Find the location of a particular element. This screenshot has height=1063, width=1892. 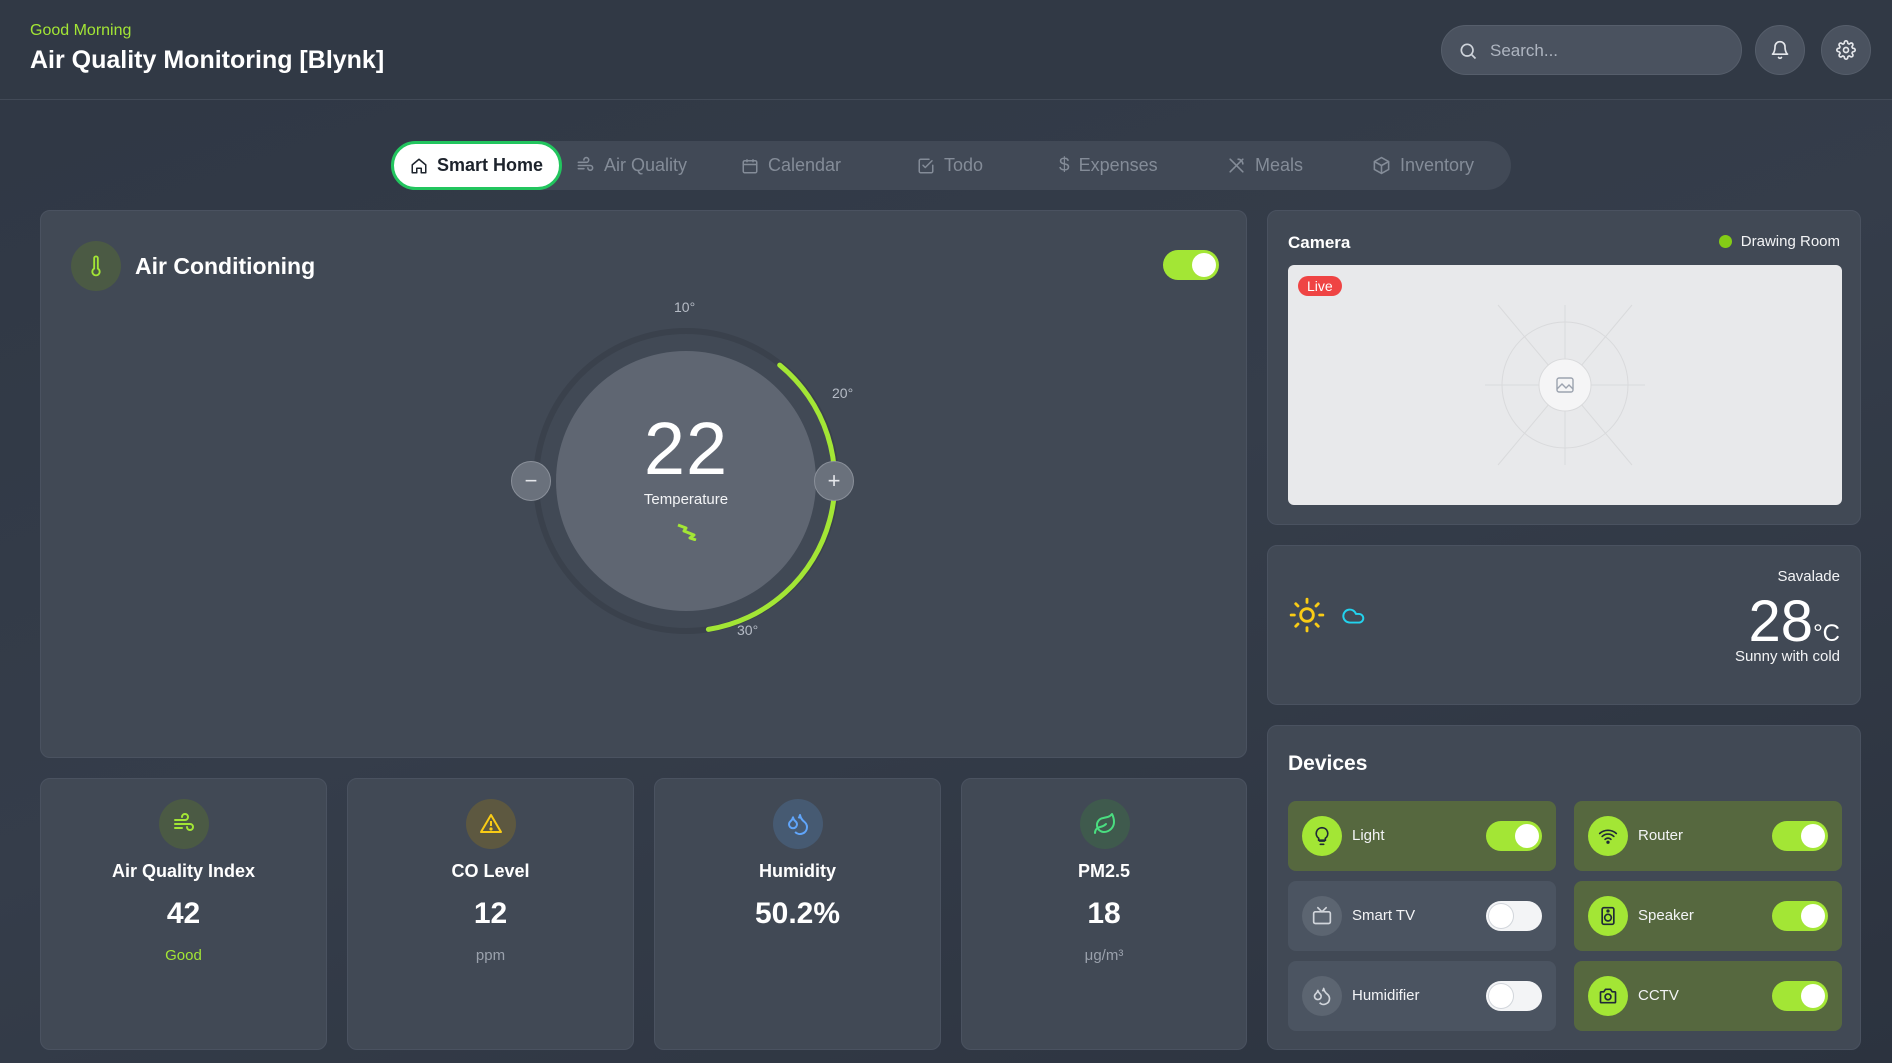

device-name: Speaker is located at coordinates (1666, 915).